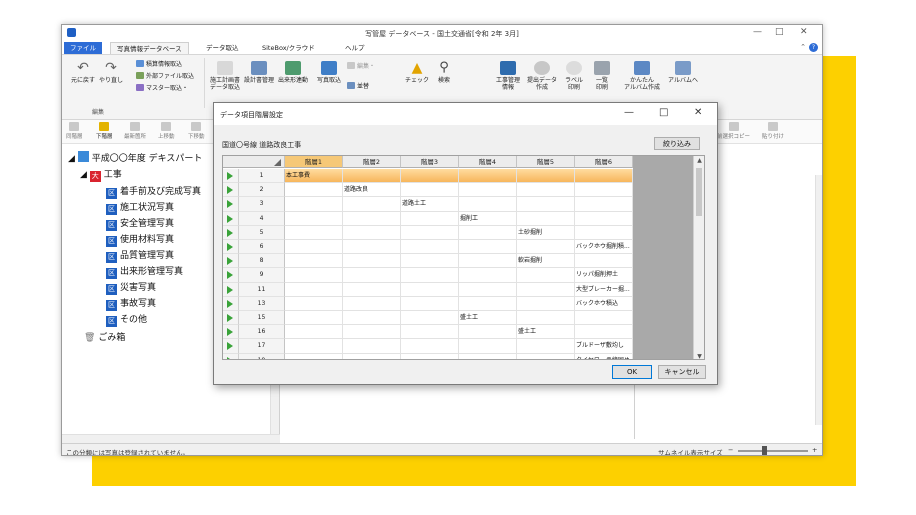 The image size is (916, 515). What do you see at coordinates (162, 87) in the screenshot?
I see `import-master-button: マスター取込・` at bounding box center [162, 87].